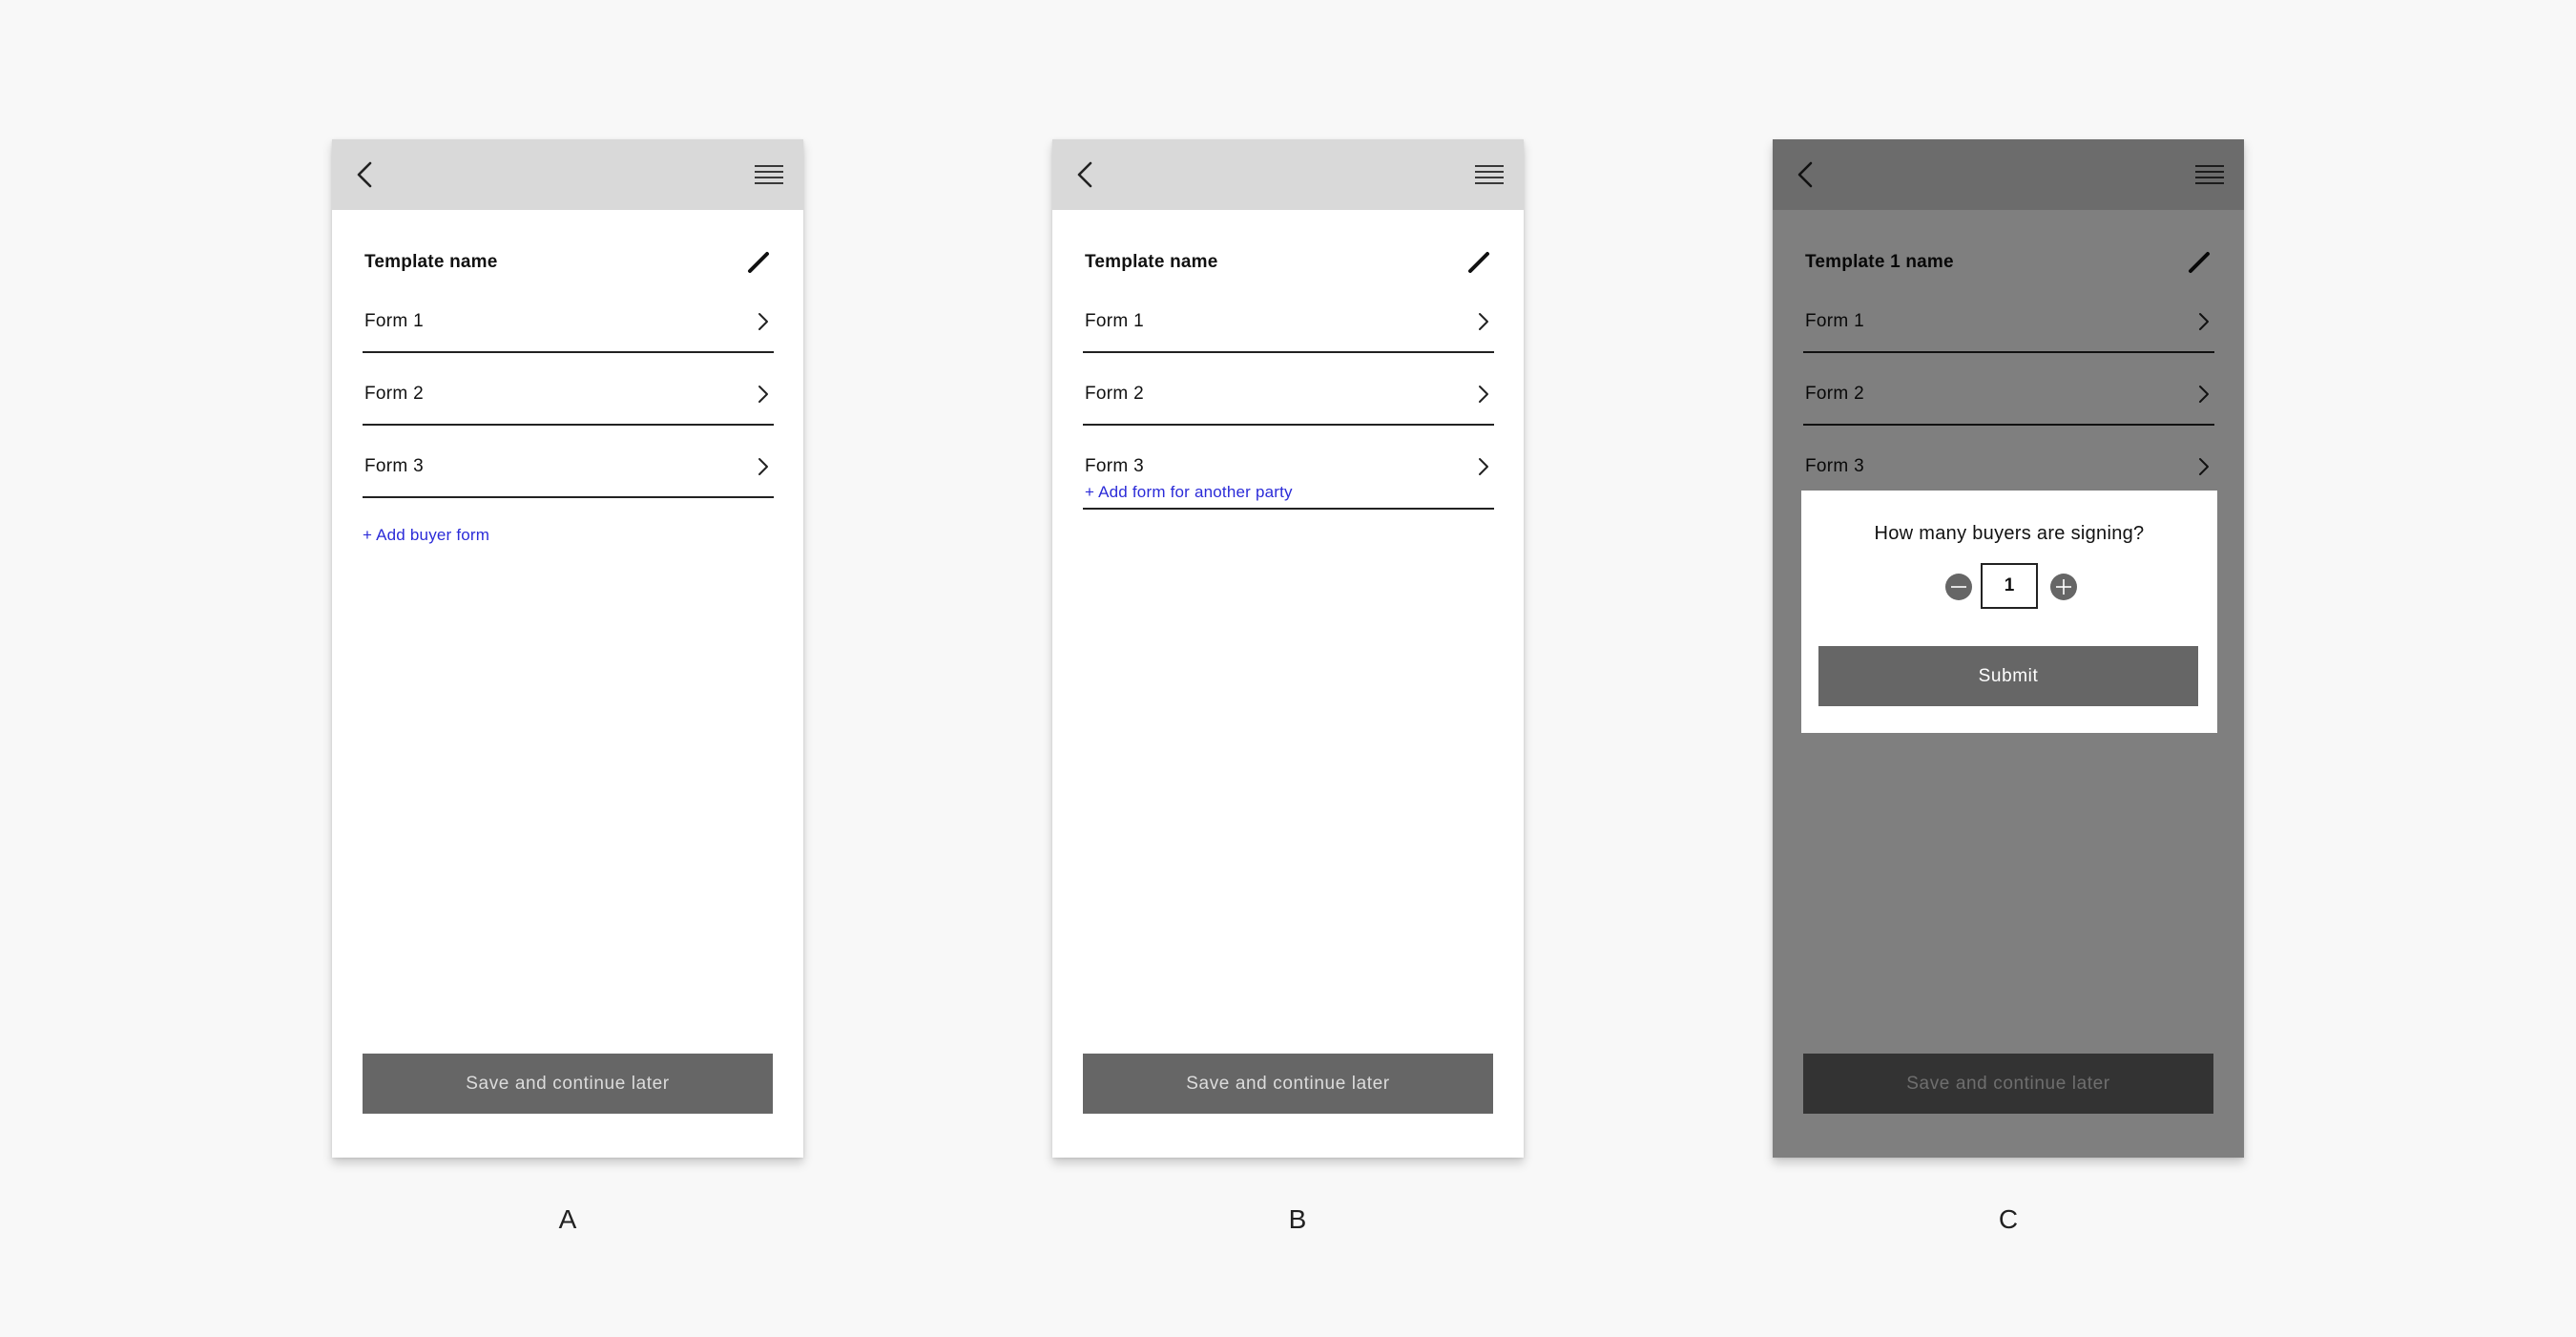 The image size is (2576, 1337). I want to click on quantity-input, so click(2009, 586).